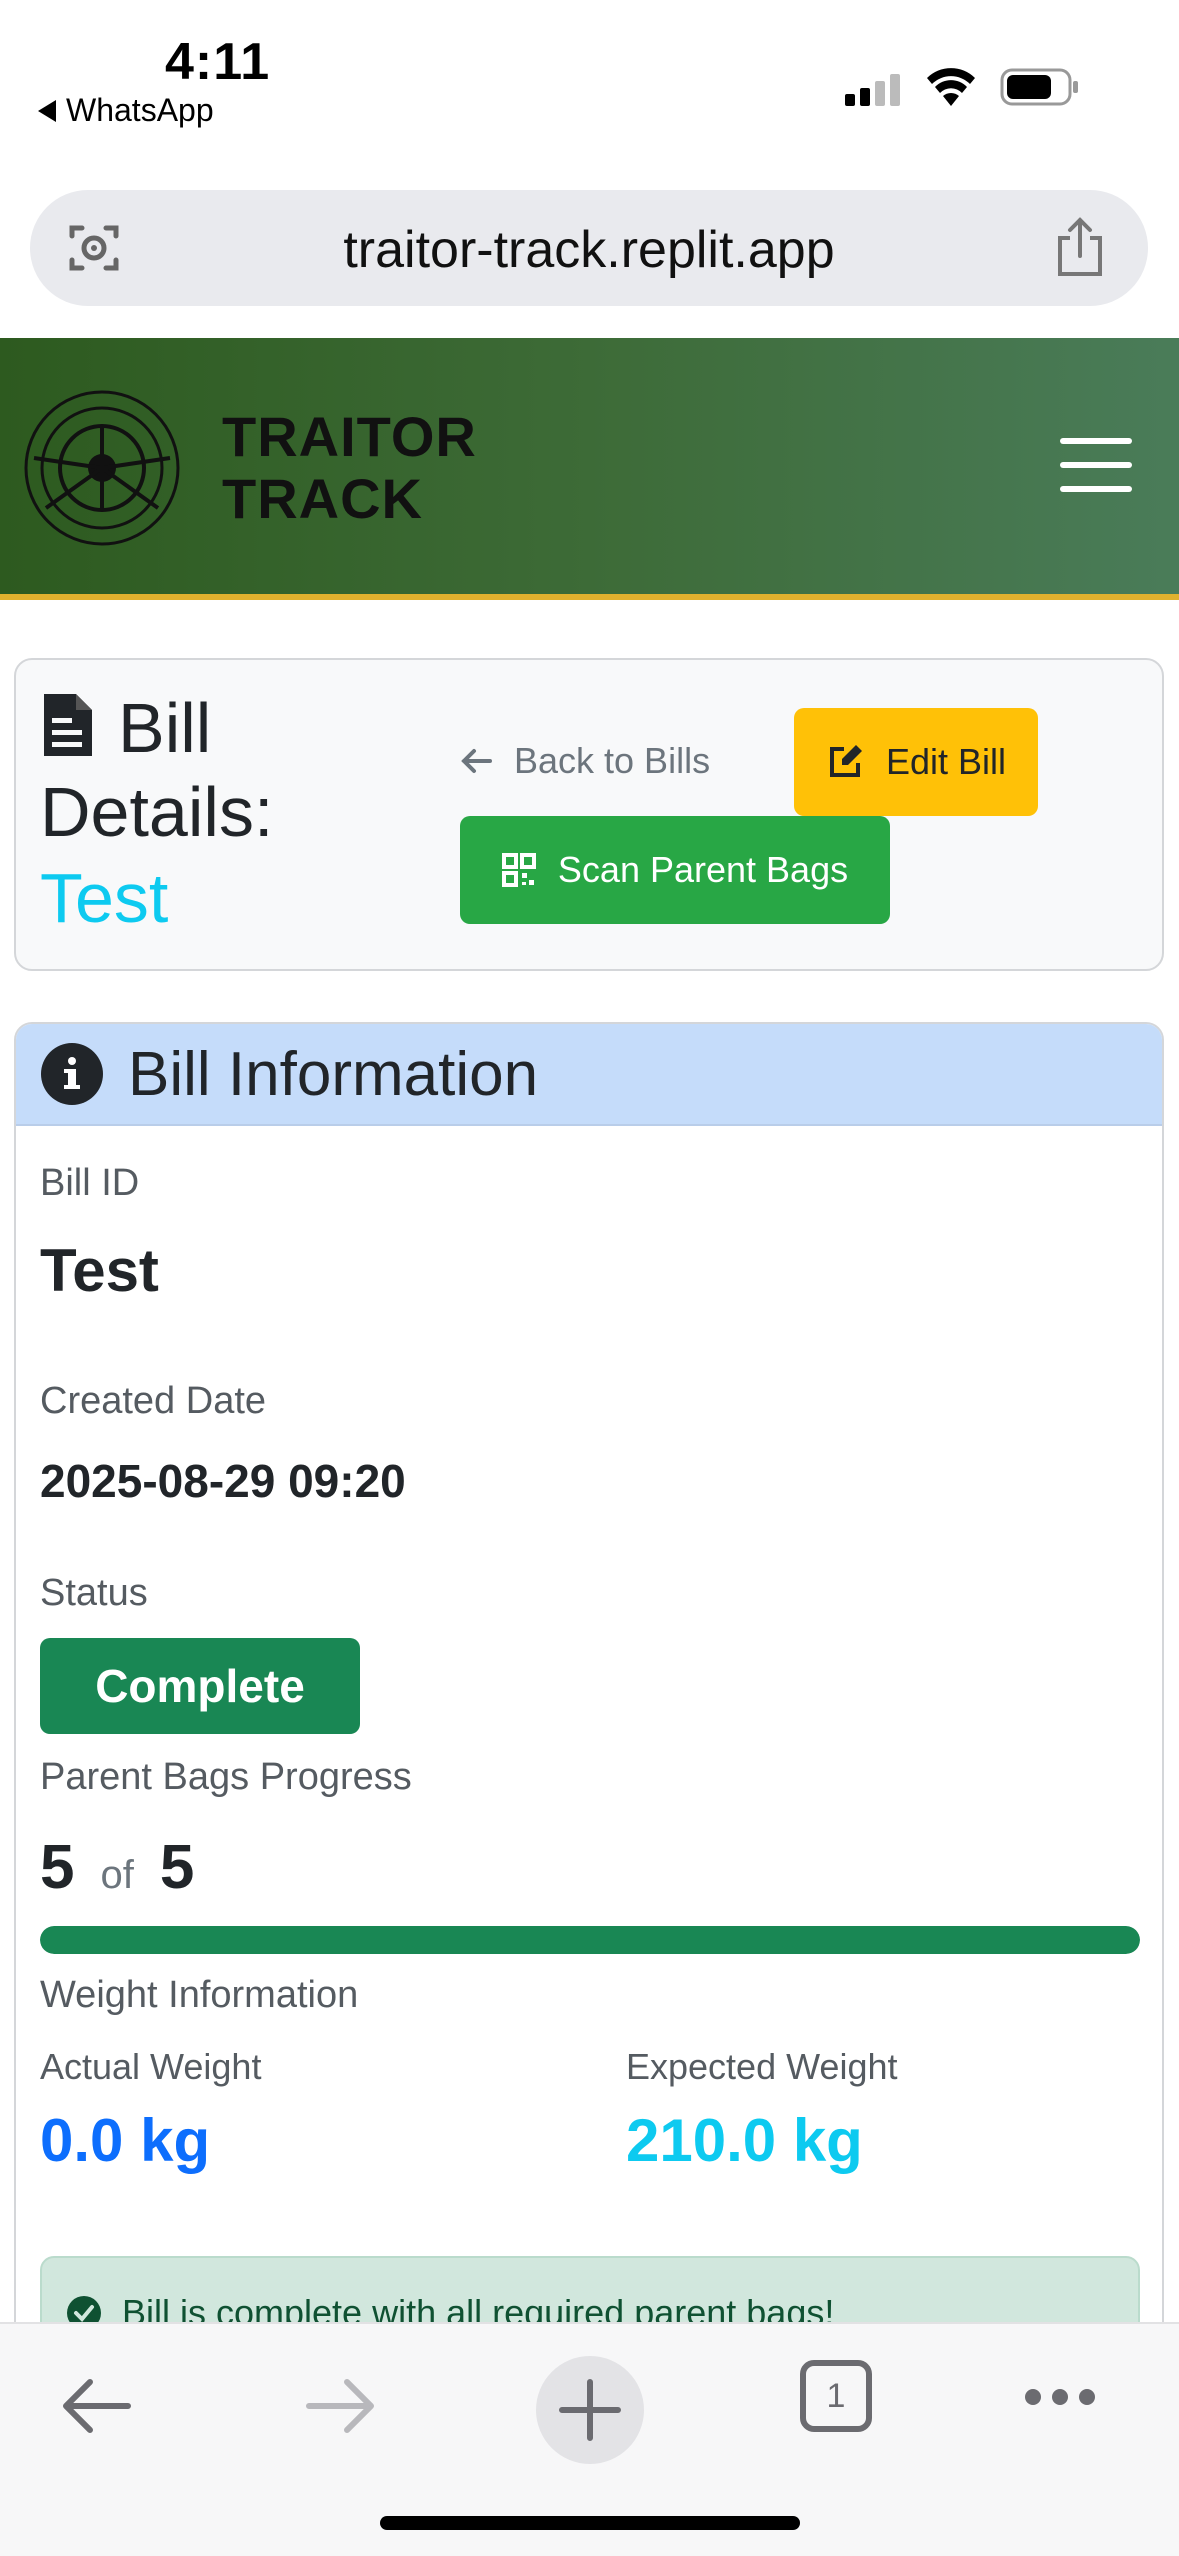 The image size is (1179, 2556). What do you see at coordinates (151, 2066) in the screenshot?
I see `actual-weight-label: Actual Weight` at bounding box center [151, 2066].